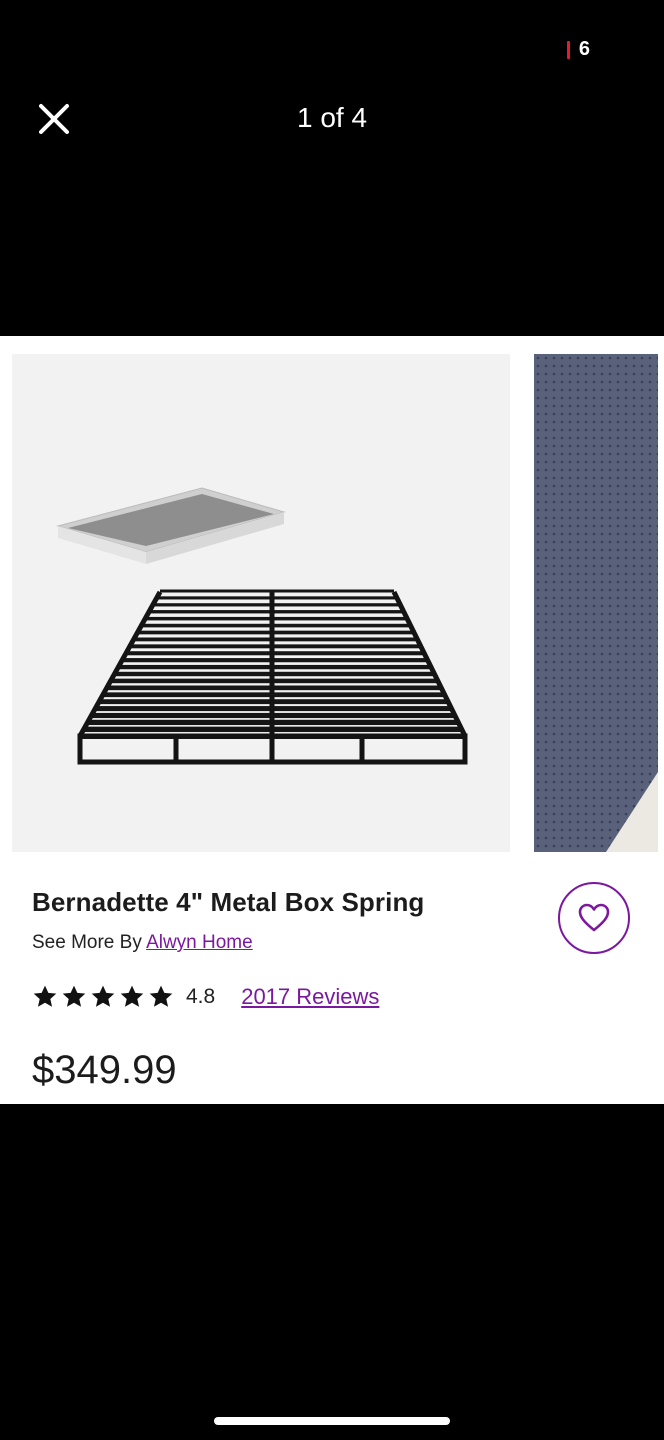 This screenshot has width=664, height=1440. I want to click on fabric-texture-illustration, so click(596, 603).